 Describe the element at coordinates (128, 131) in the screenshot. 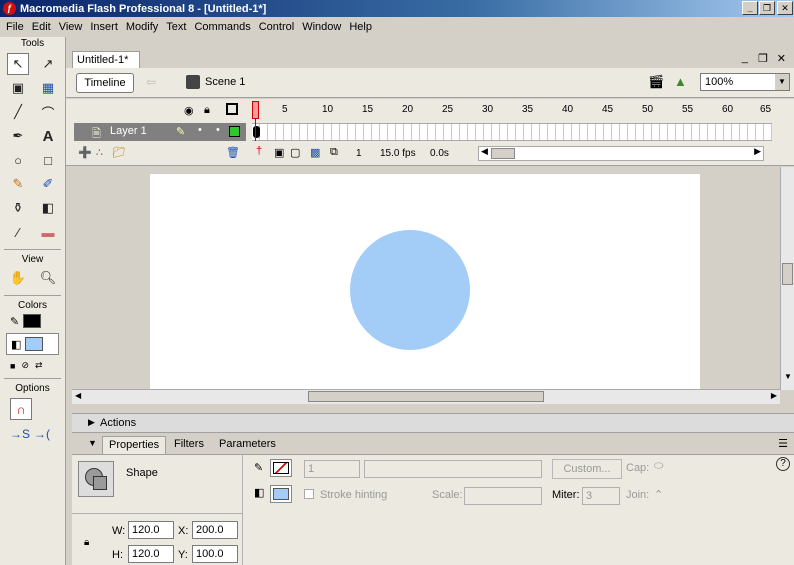

I see `layer-name: Layer 1` at that location.